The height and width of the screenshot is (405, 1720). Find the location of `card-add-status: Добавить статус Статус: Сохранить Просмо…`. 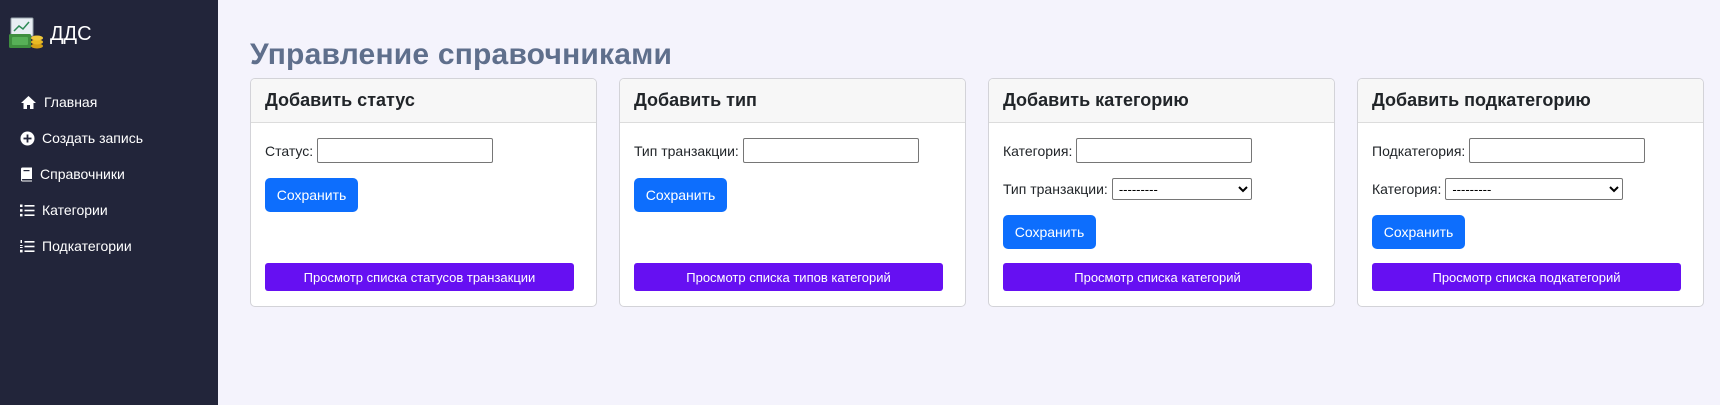

card-add-status: Добавить статус Статус: Сохранить Просмо… is located at coordinates (423, 192).